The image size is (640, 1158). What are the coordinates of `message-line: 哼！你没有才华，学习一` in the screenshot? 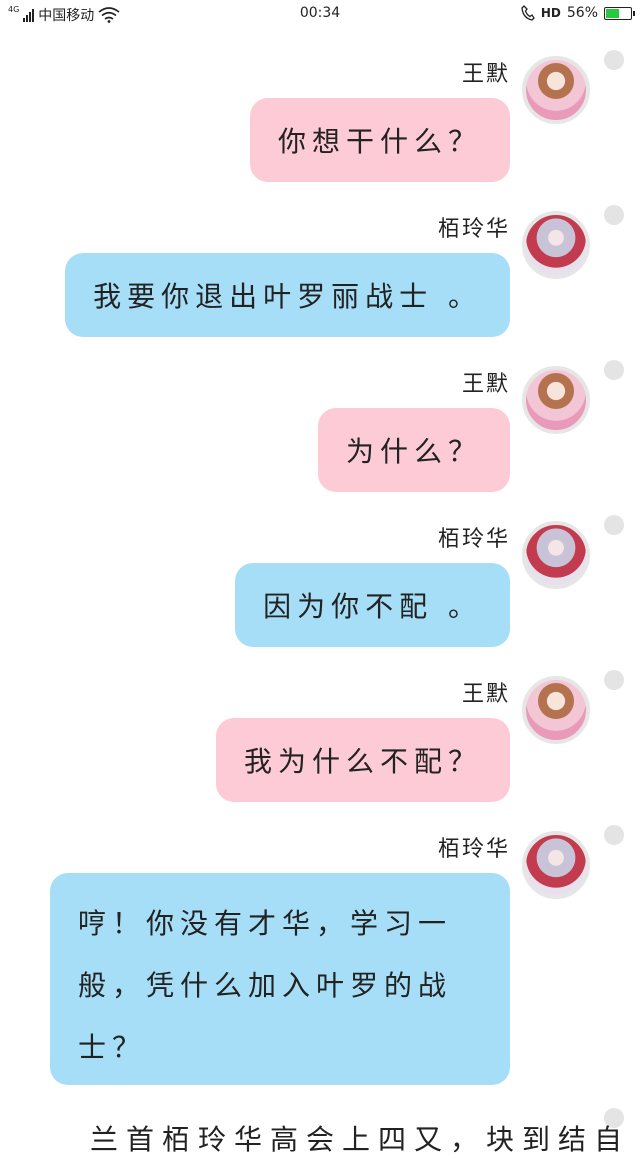 It's located at (265, 923).